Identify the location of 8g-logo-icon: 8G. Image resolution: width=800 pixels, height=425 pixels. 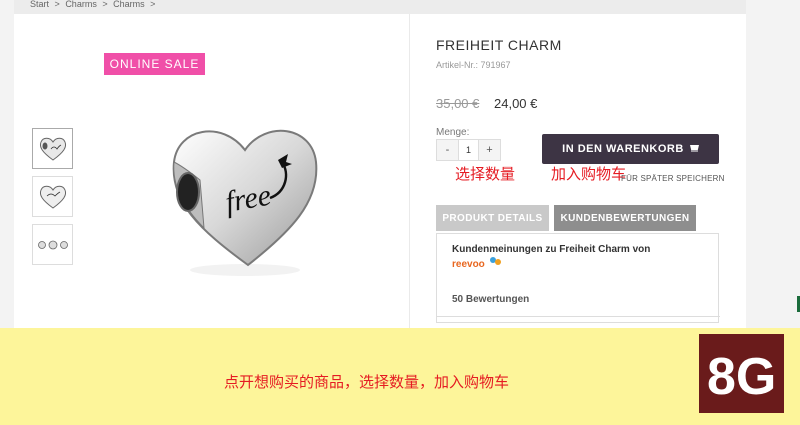
(741, 375).